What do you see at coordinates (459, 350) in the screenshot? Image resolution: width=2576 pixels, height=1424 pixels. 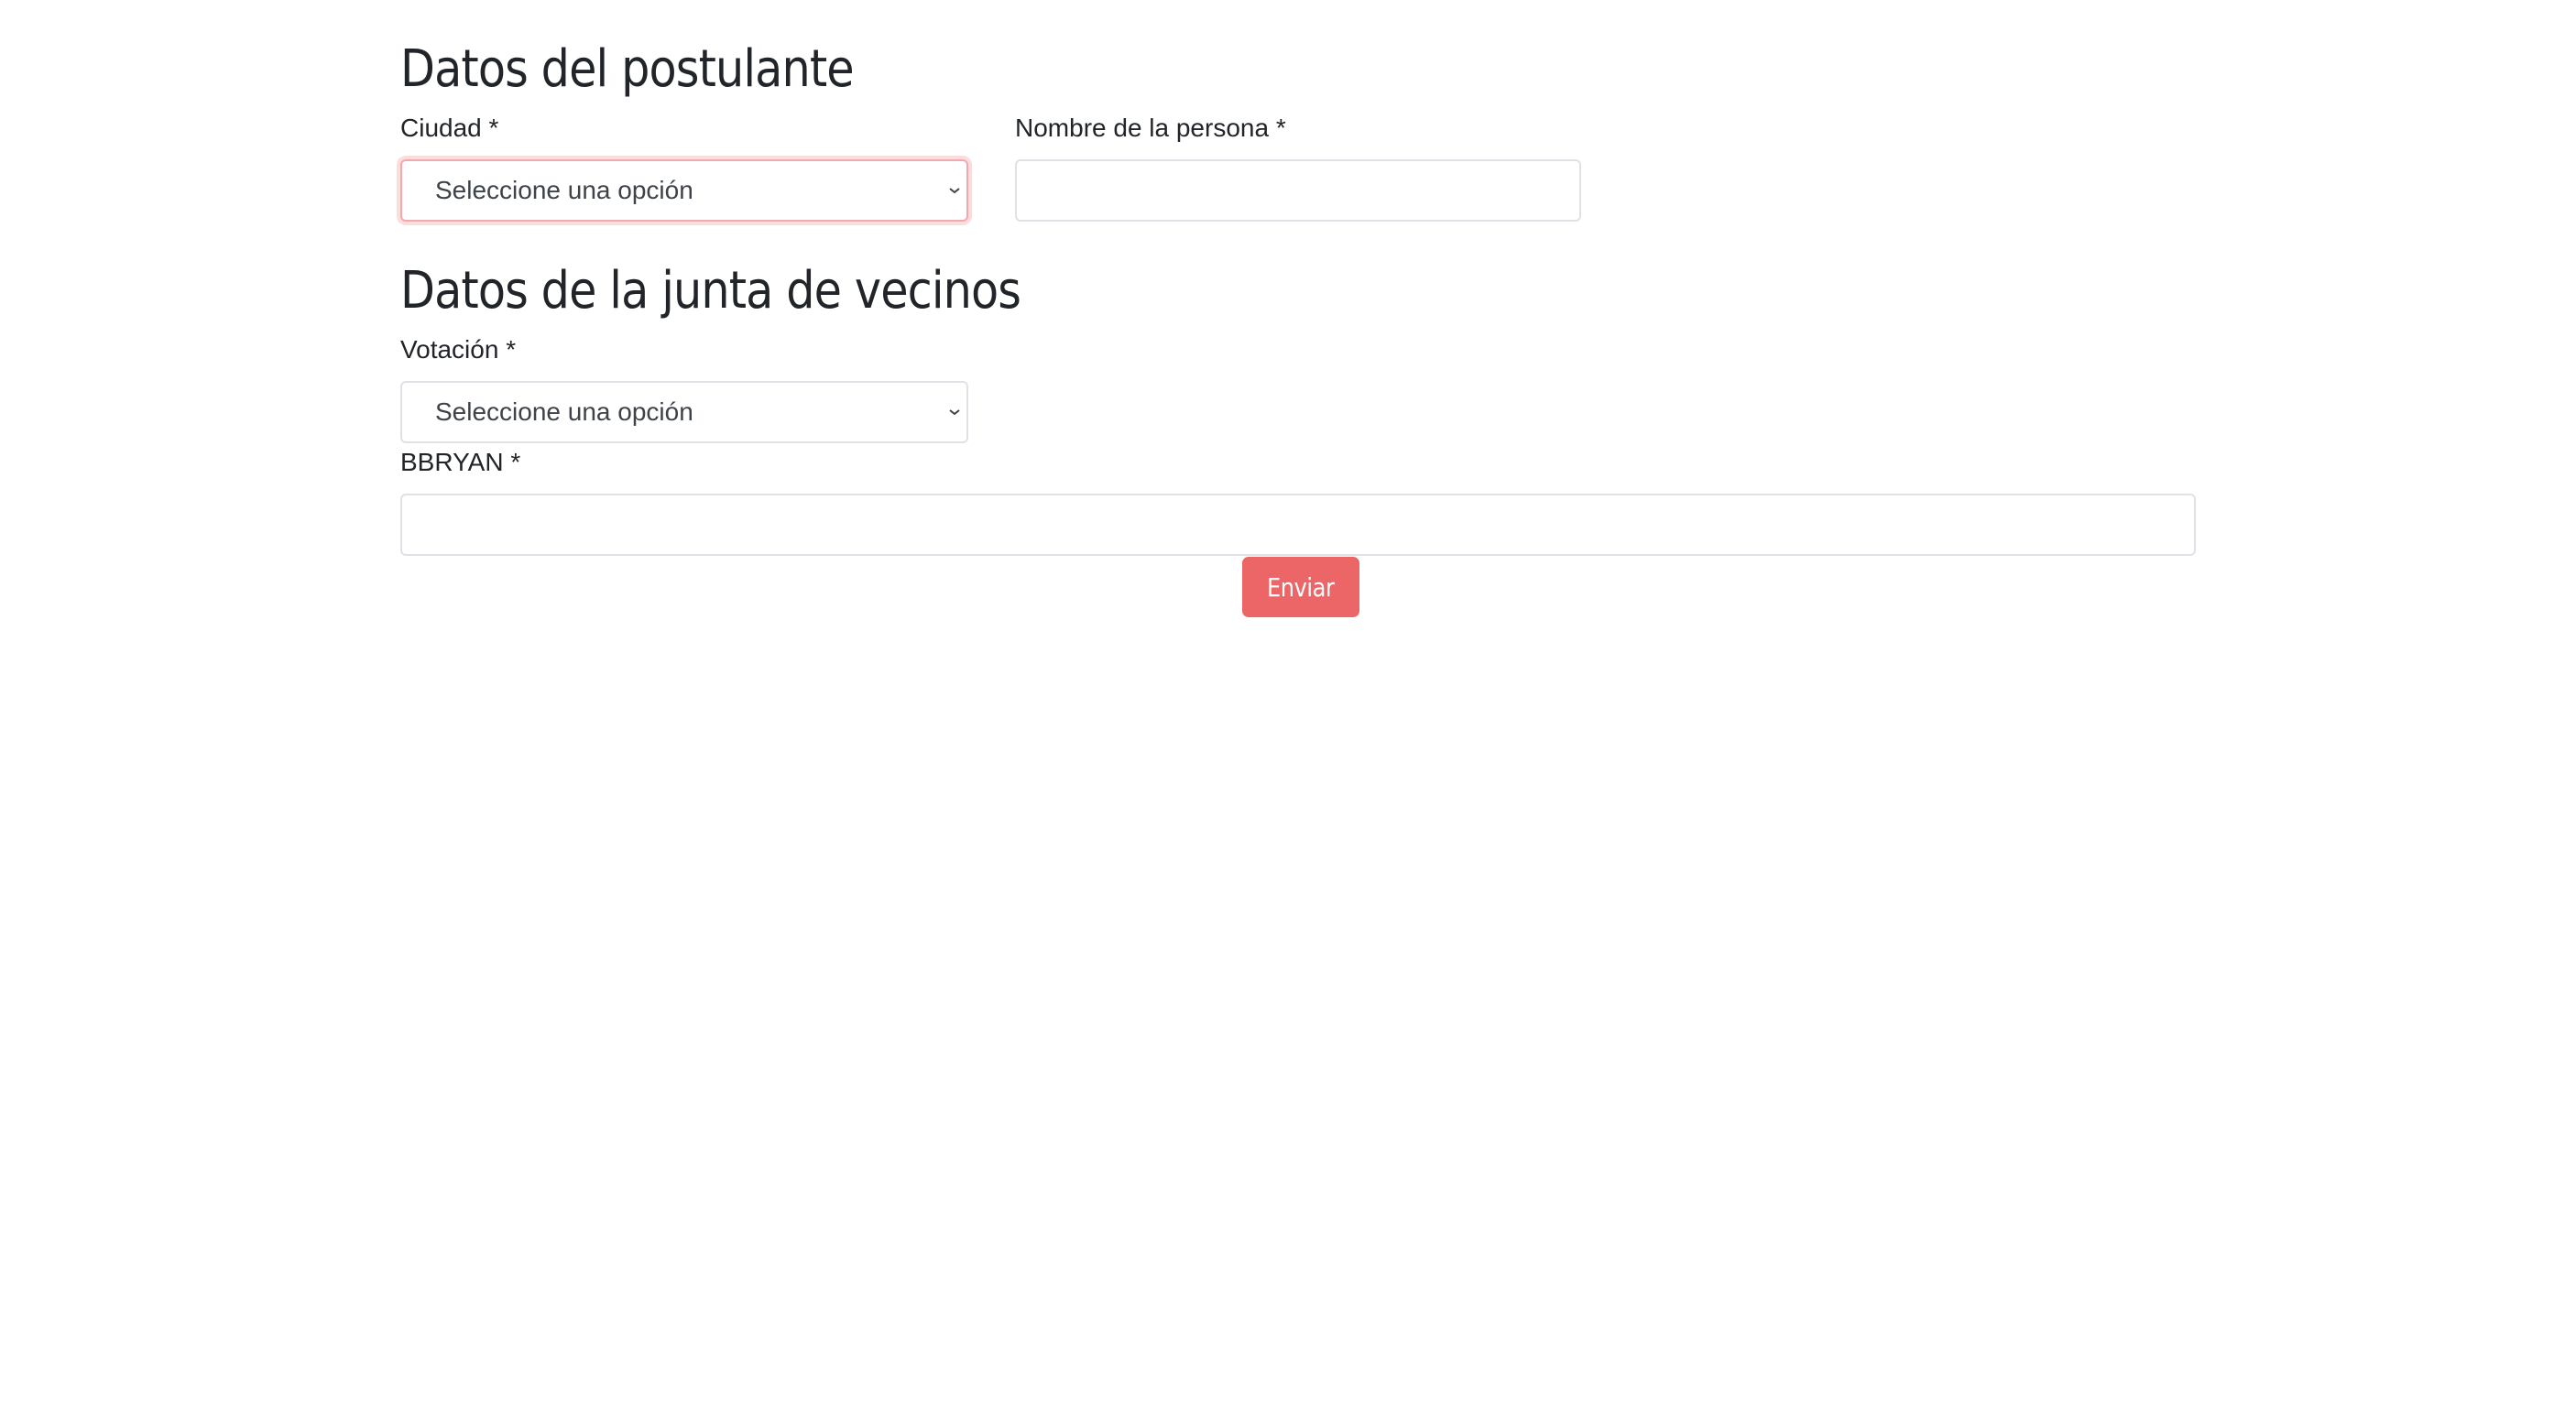 I see `vote-label: Votación *` at bounding box center [459, 350].